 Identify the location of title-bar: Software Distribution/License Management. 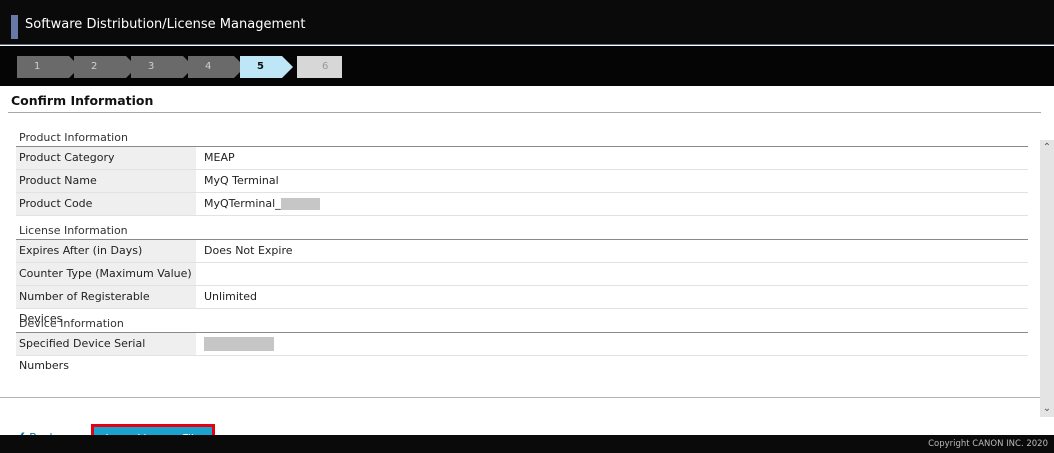
(527, 22).